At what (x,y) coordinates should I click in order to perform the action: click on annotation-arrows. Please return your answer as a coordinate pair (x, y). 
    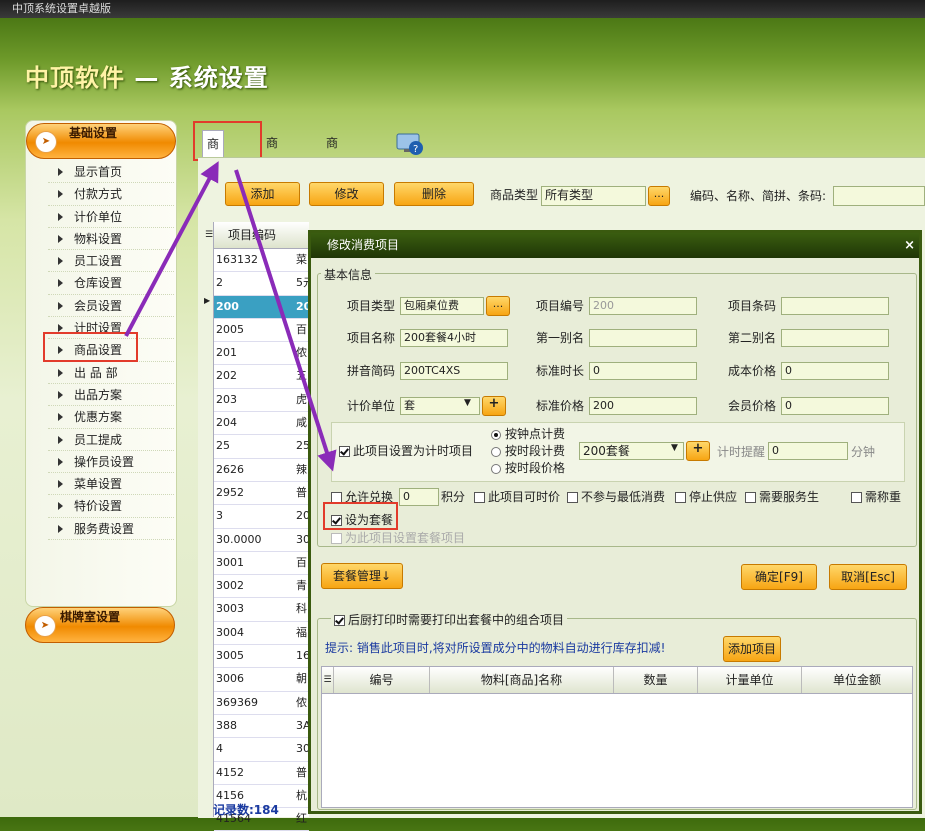
    Looking at the image, I should click on (230, 316).